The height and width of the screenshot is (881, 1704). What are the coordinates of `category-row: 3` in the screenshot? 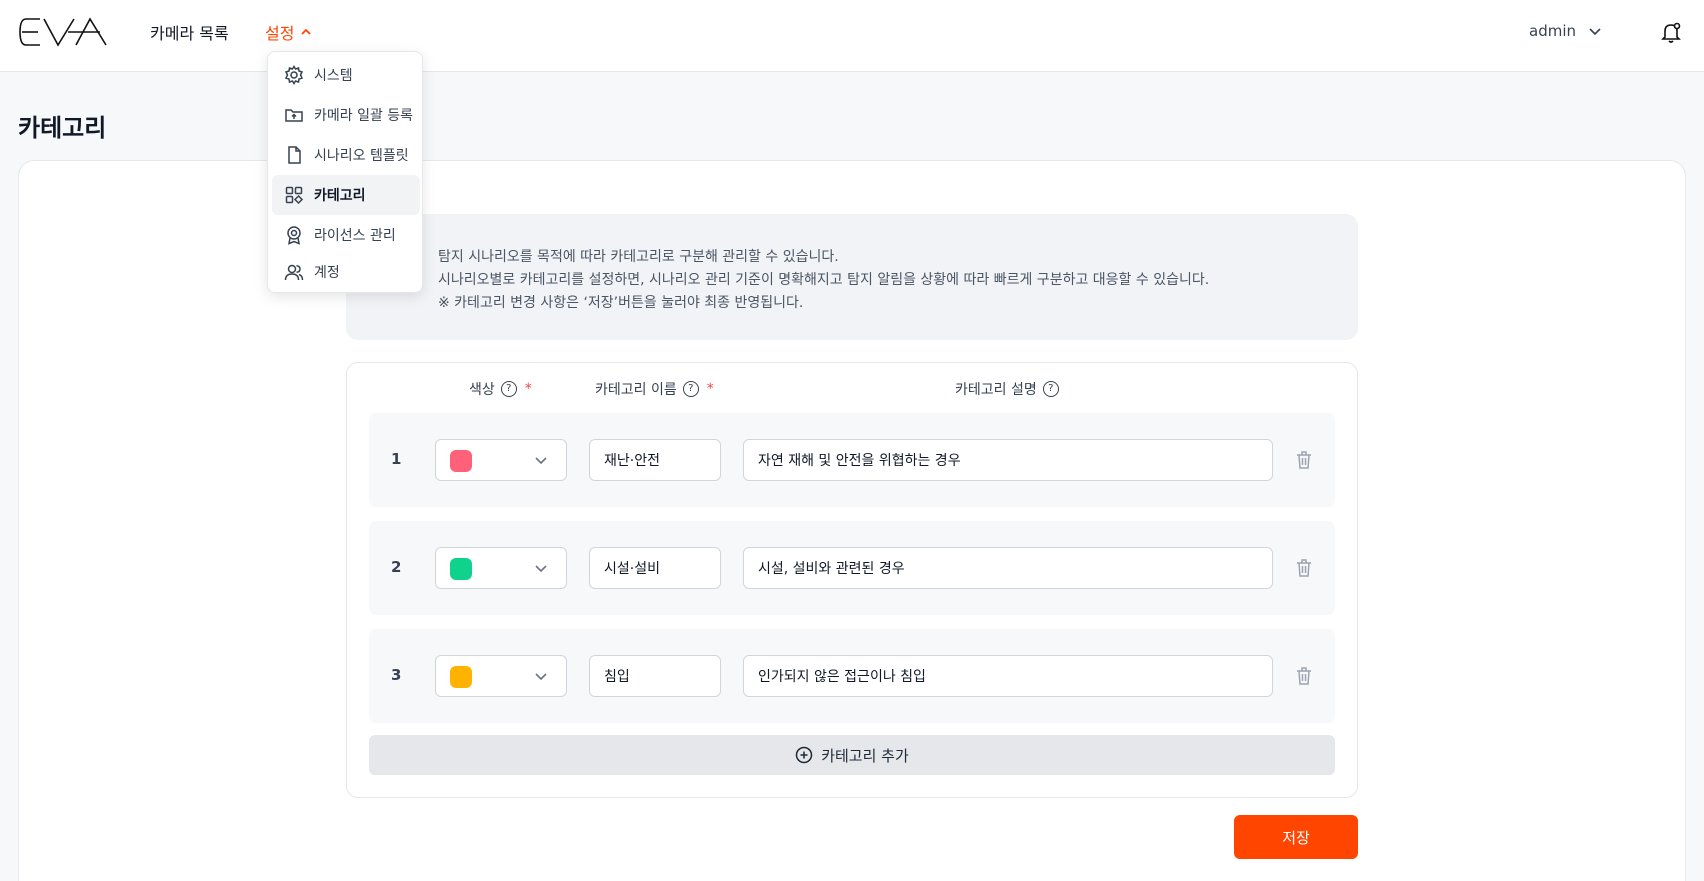 It's located at (852, 676).